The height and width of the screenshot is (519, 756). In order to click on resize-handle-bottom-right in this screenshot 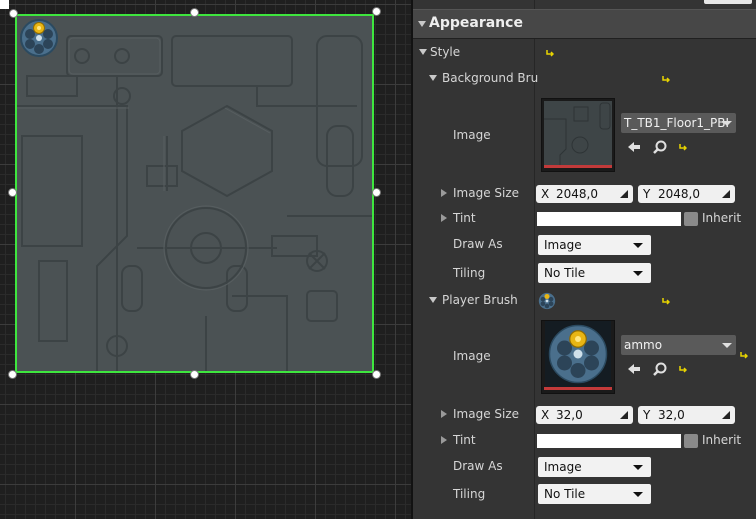, I will do `click(376, 374)`.